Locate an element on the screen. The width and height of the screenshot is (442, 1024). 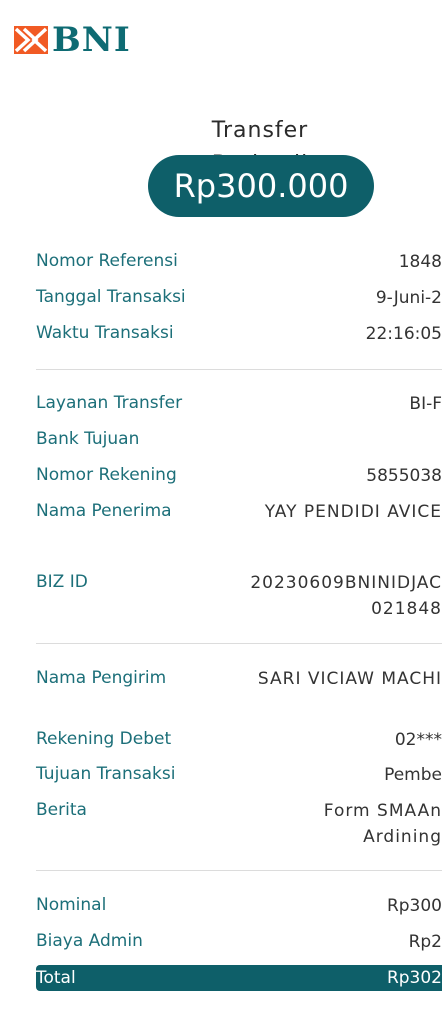
account-value: 5855038 is located at coordinates (404, 476).